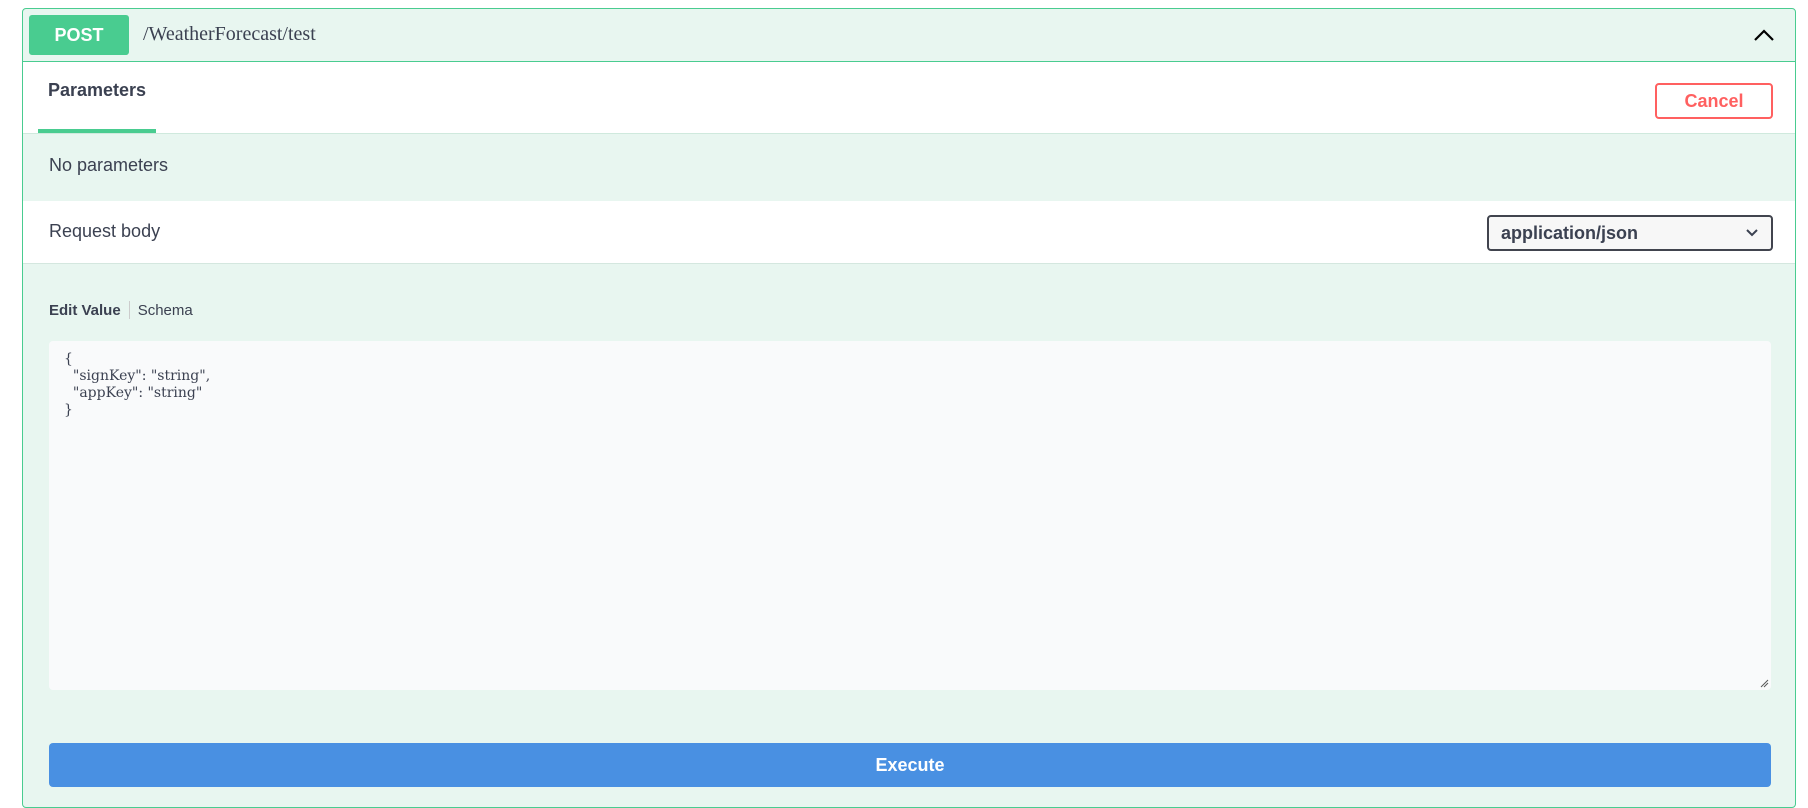 This screenshot has height=808, width=1808. Describe the element at coordinates (79, 35) in the screenshot. I see `http-method-badge: POST` at that location.